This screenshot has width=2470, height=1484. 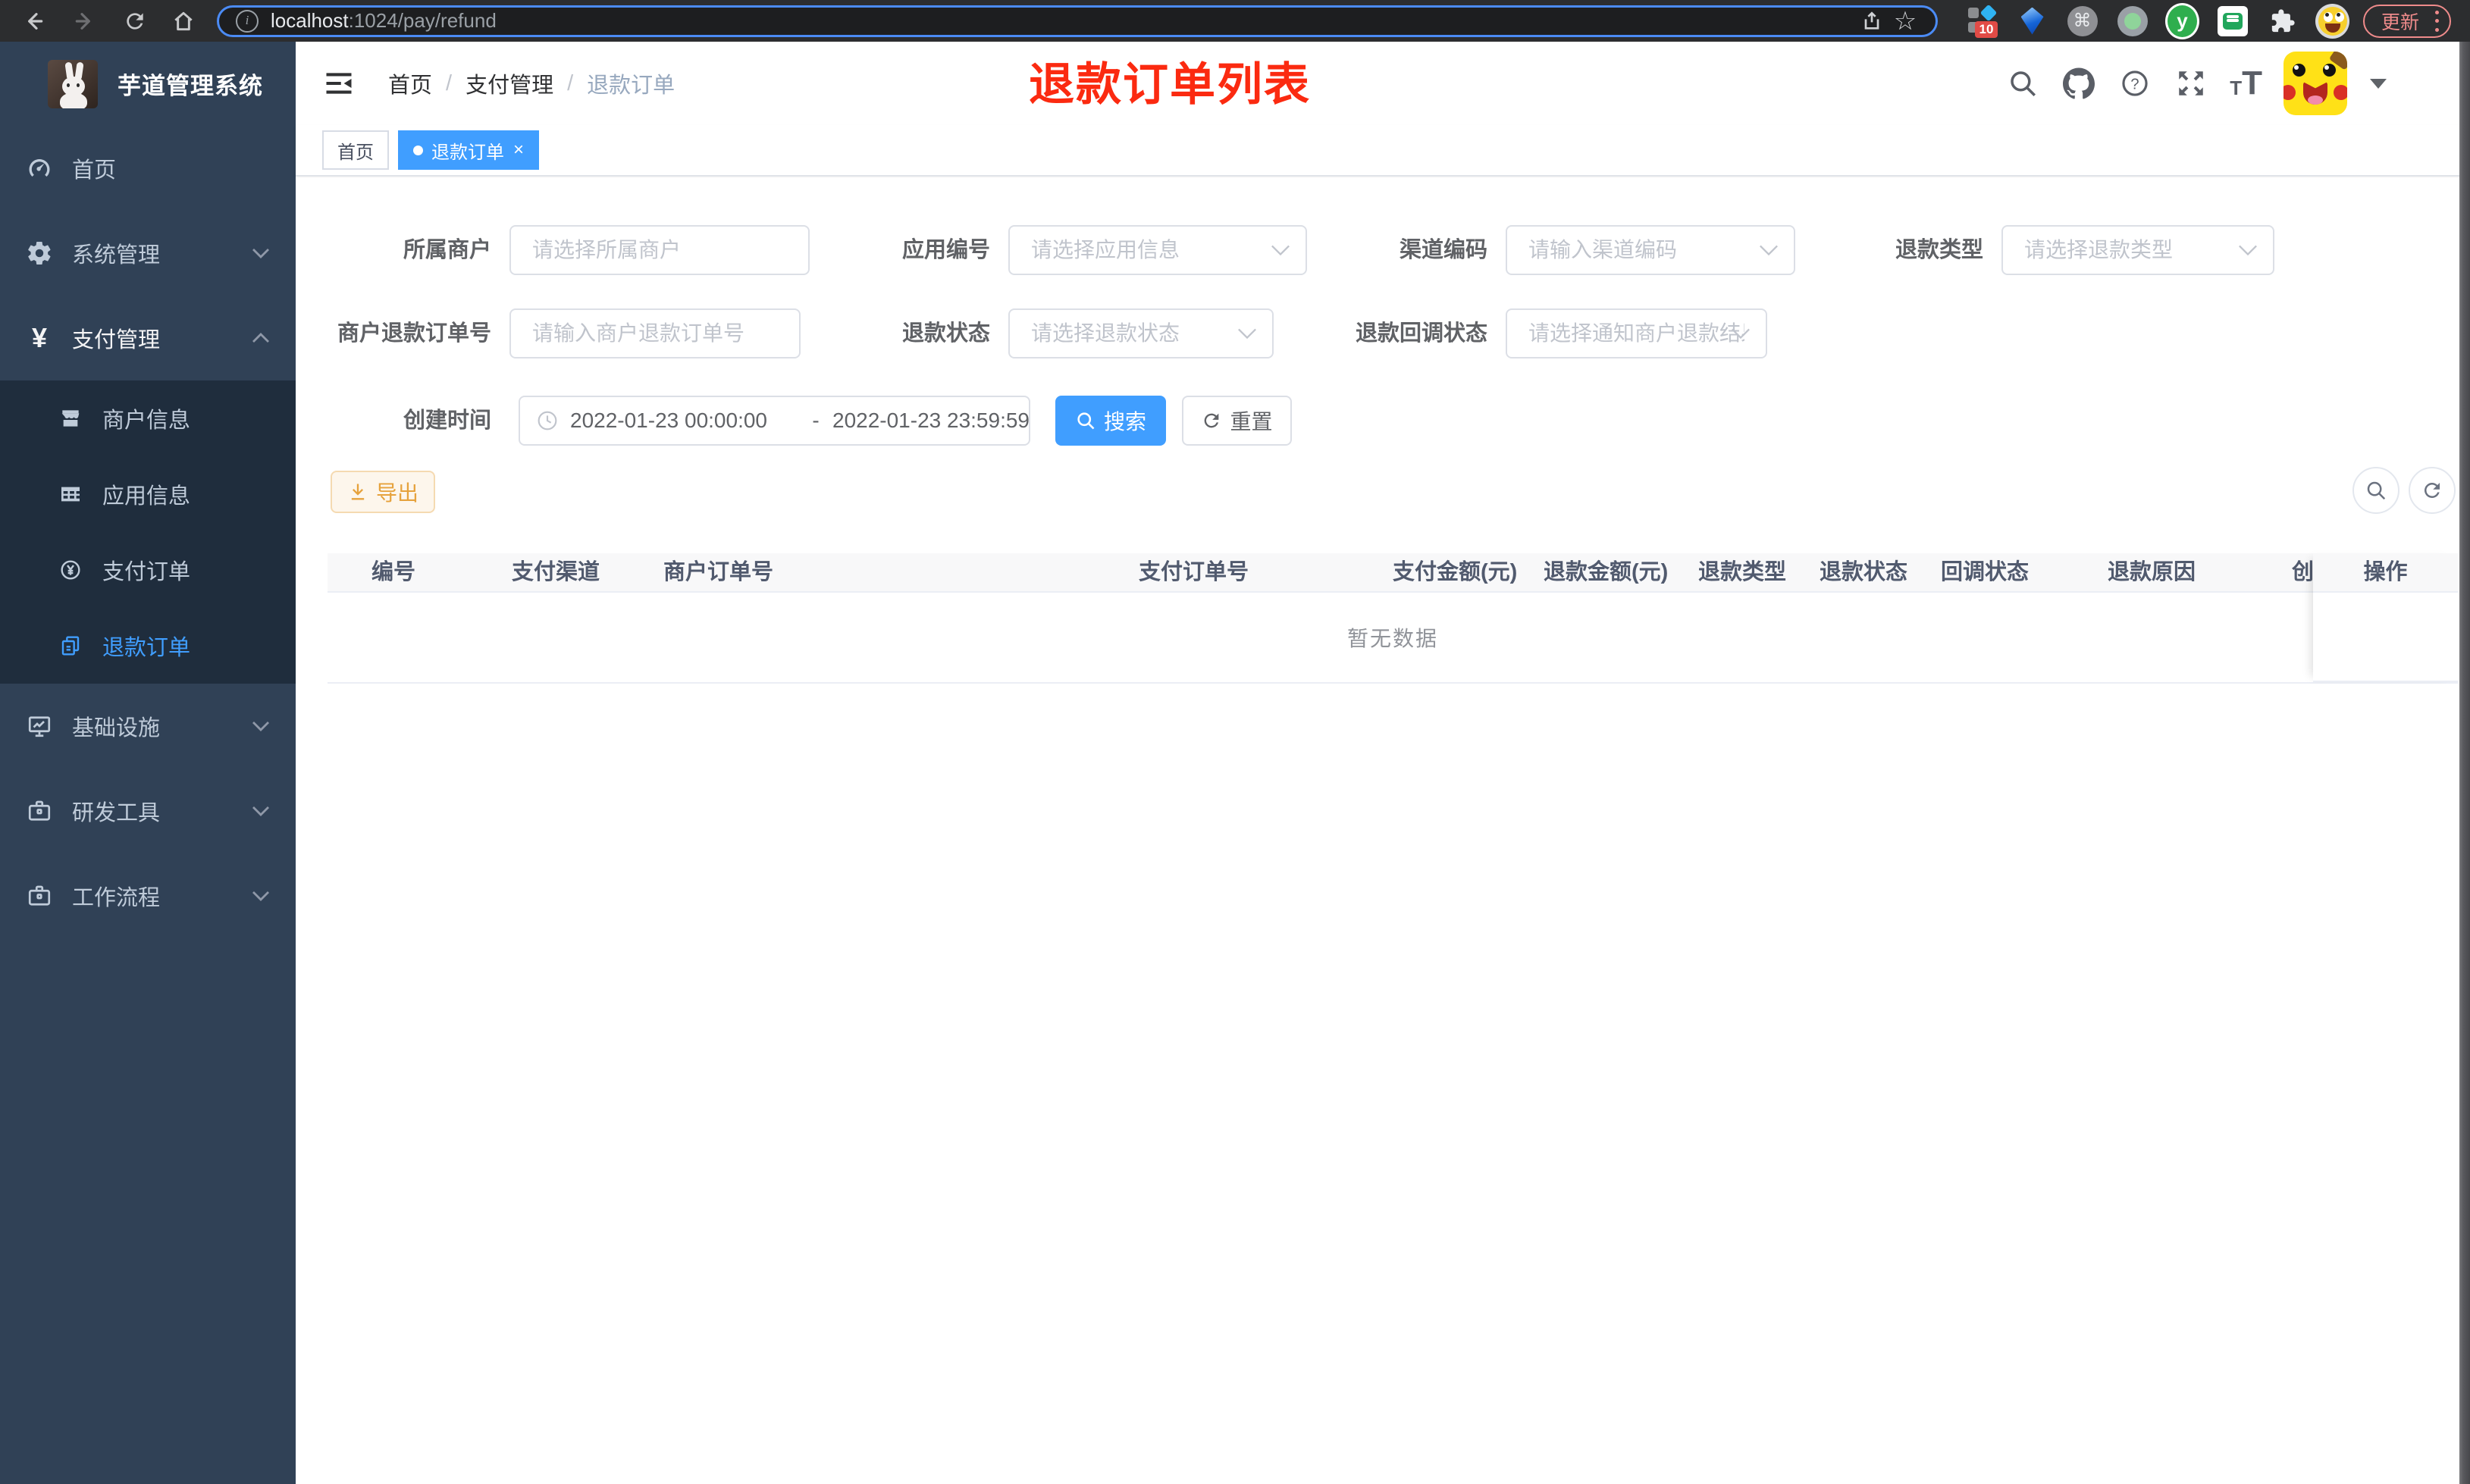 I want to click on browser-menu-icon, so click(x=2436, y=21).